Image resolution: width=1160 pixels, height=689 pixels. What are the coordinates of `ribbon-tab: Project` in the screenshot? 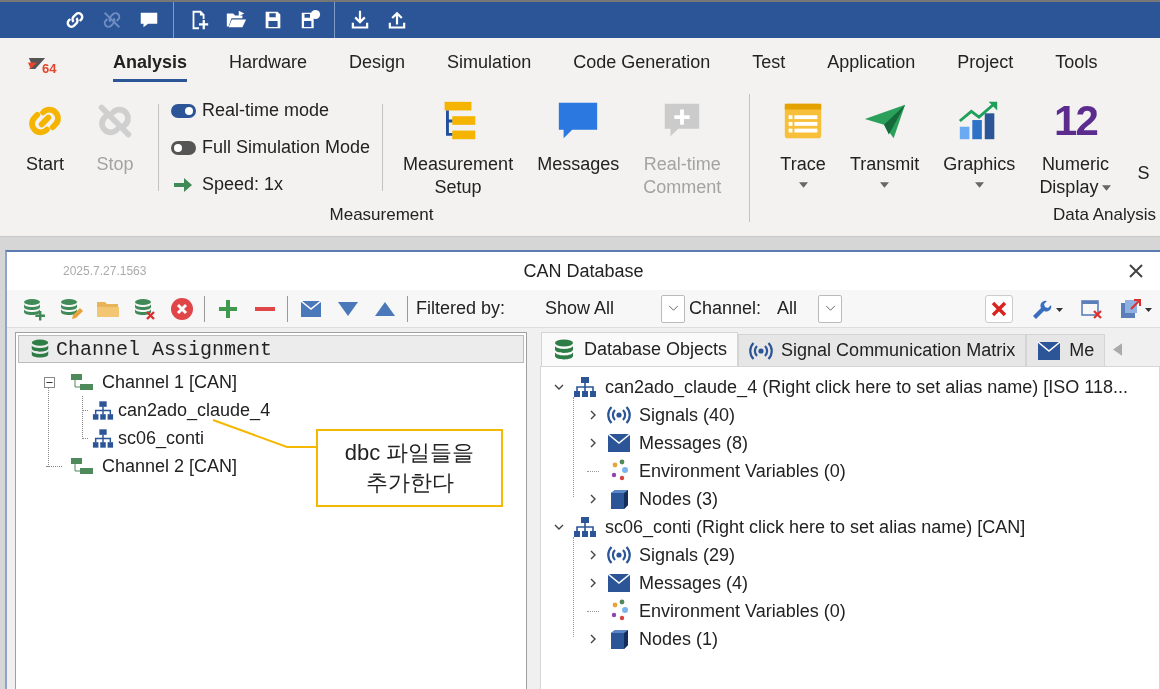 It's located at (985, 63).